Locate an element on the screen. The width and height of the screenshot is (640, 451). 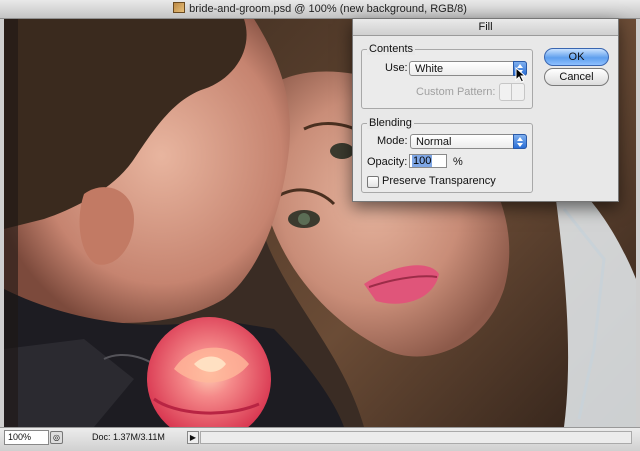
custom-pattern-picker is located at coordinates (512, 92).